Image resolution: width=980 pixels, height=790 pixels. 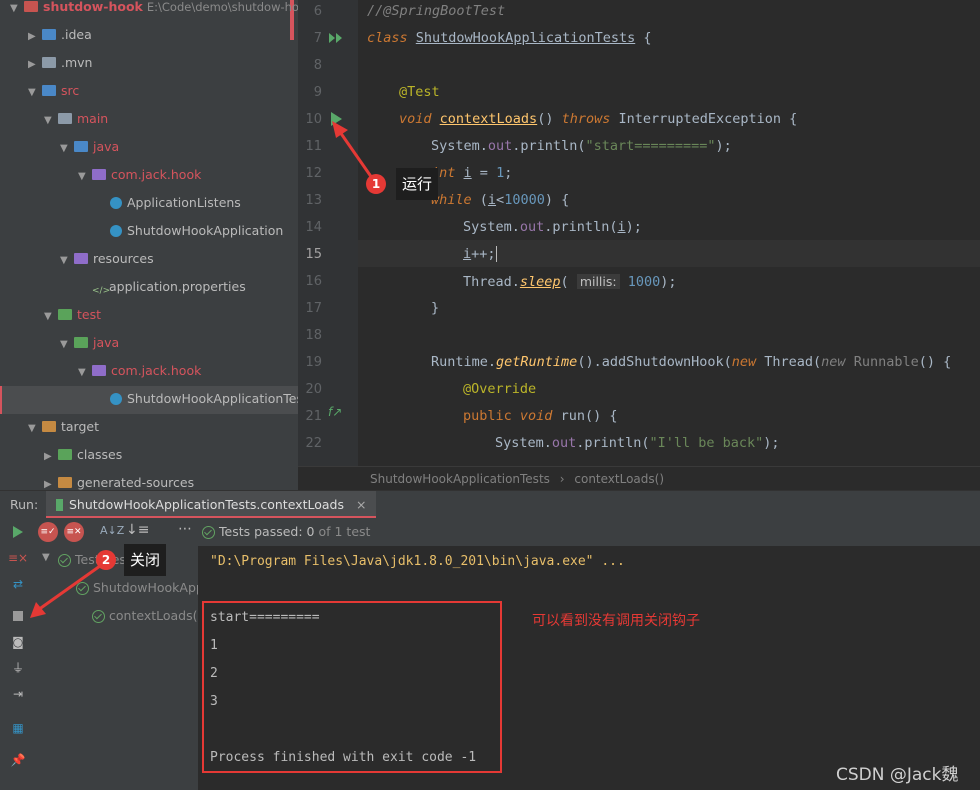 I want to click on annotation-badge-1: 1, so click(x=376, y=184).